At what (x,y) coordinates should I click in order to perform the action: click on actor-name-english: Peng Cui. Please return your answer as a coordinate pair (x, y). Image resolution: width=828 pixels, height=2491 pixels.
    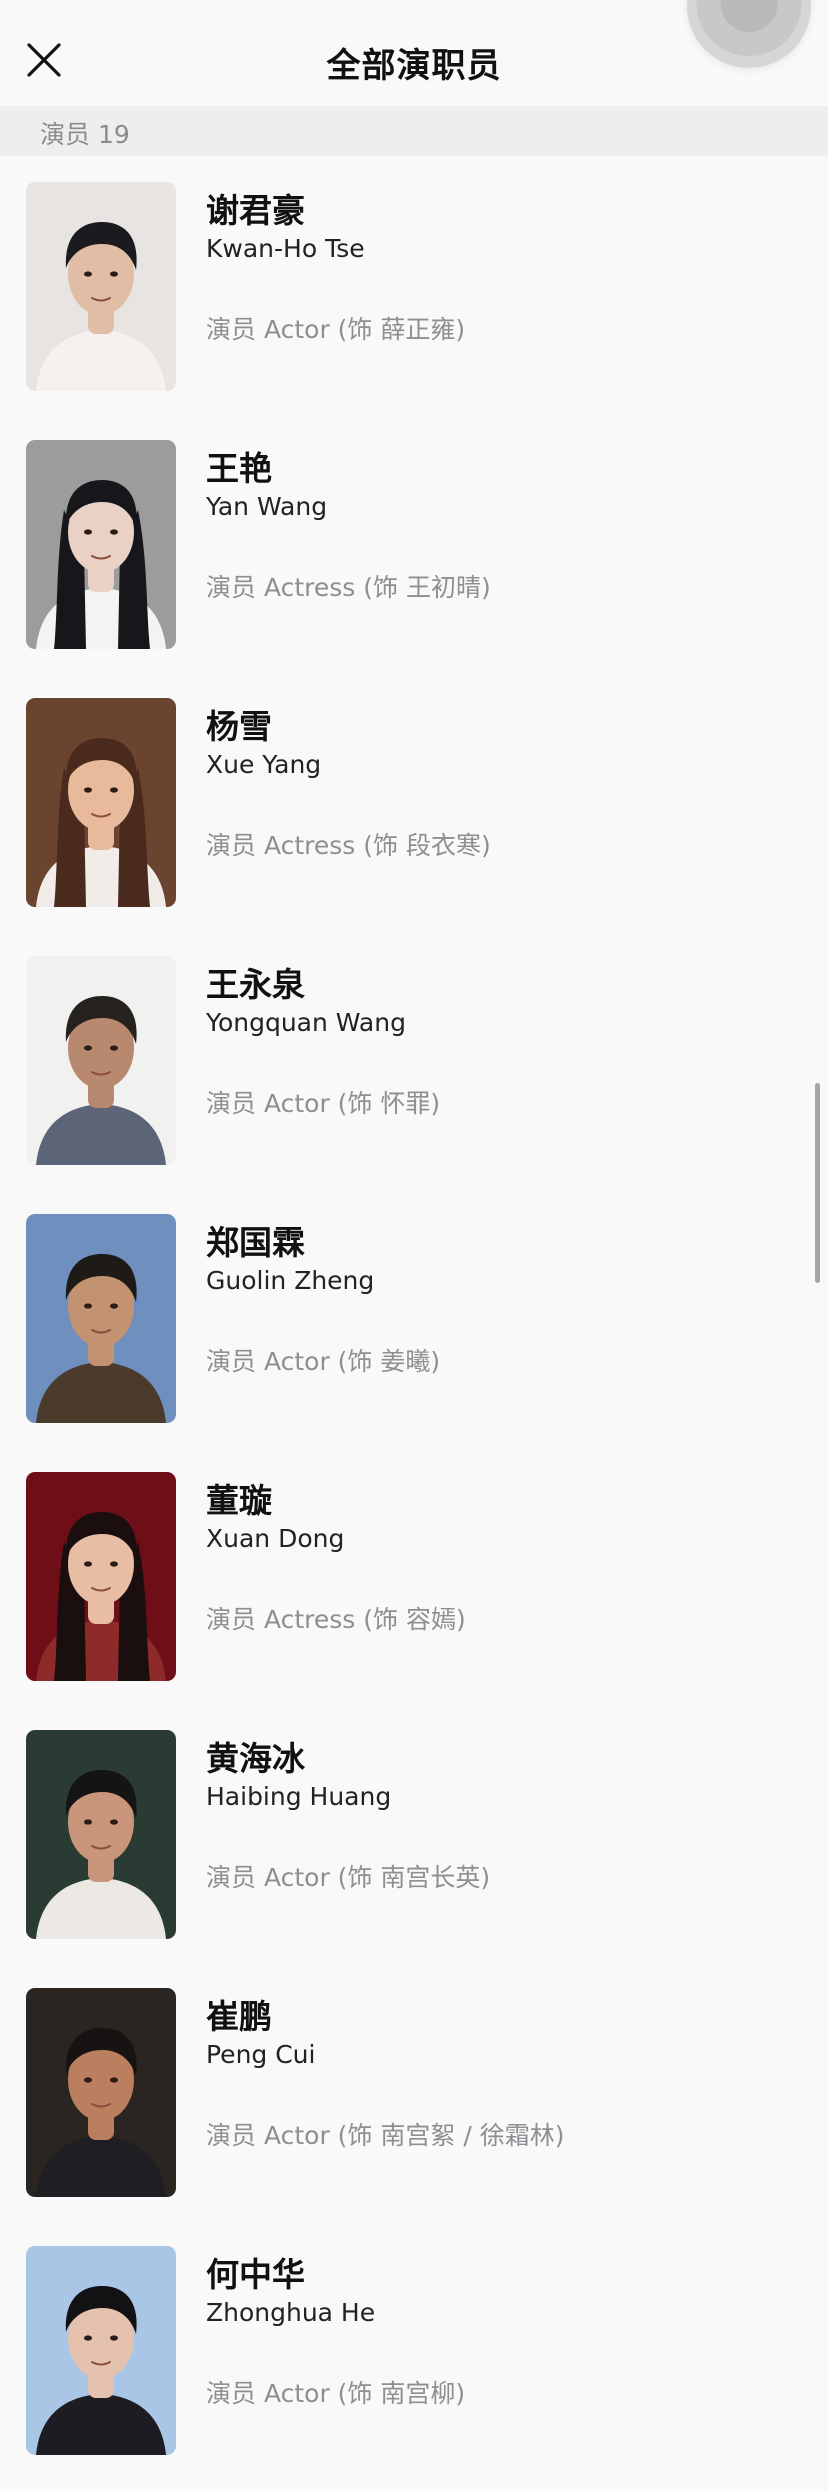
    Looking at the image, I should click on (261, 2054).